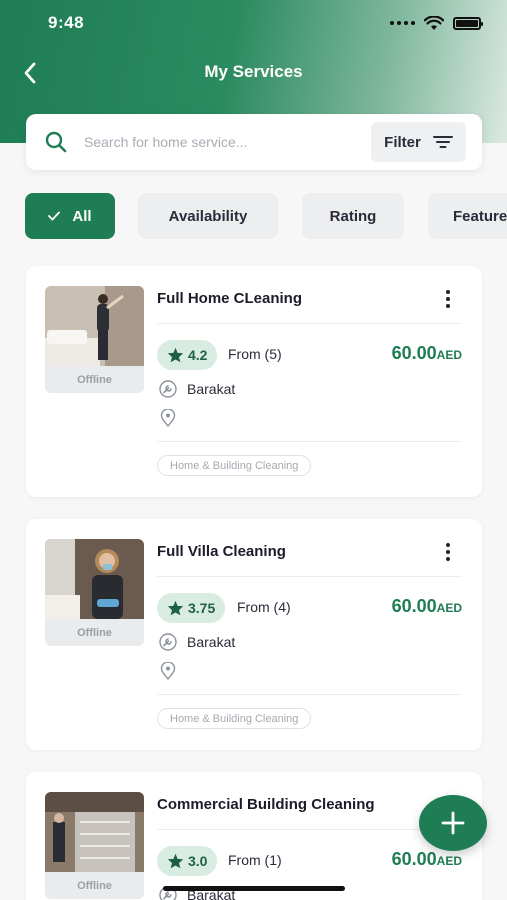 This screenshot has height=900, width=507. What do you see at coordinates (230, 298) in the screenshot?
I see `service-title: Full Home CLeaning` at bounding box center [230, 298].